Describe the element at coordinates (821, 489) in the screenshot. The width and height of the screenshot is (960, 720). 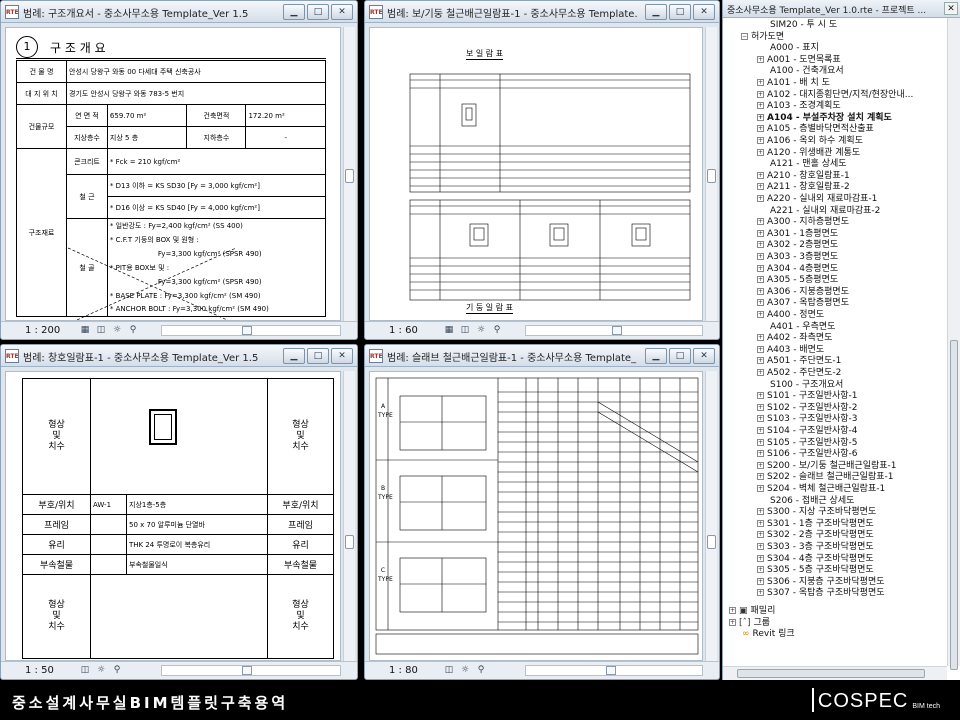
I see `tree-item: + S204 - 벽체 철근배근일람표-1` at that location.